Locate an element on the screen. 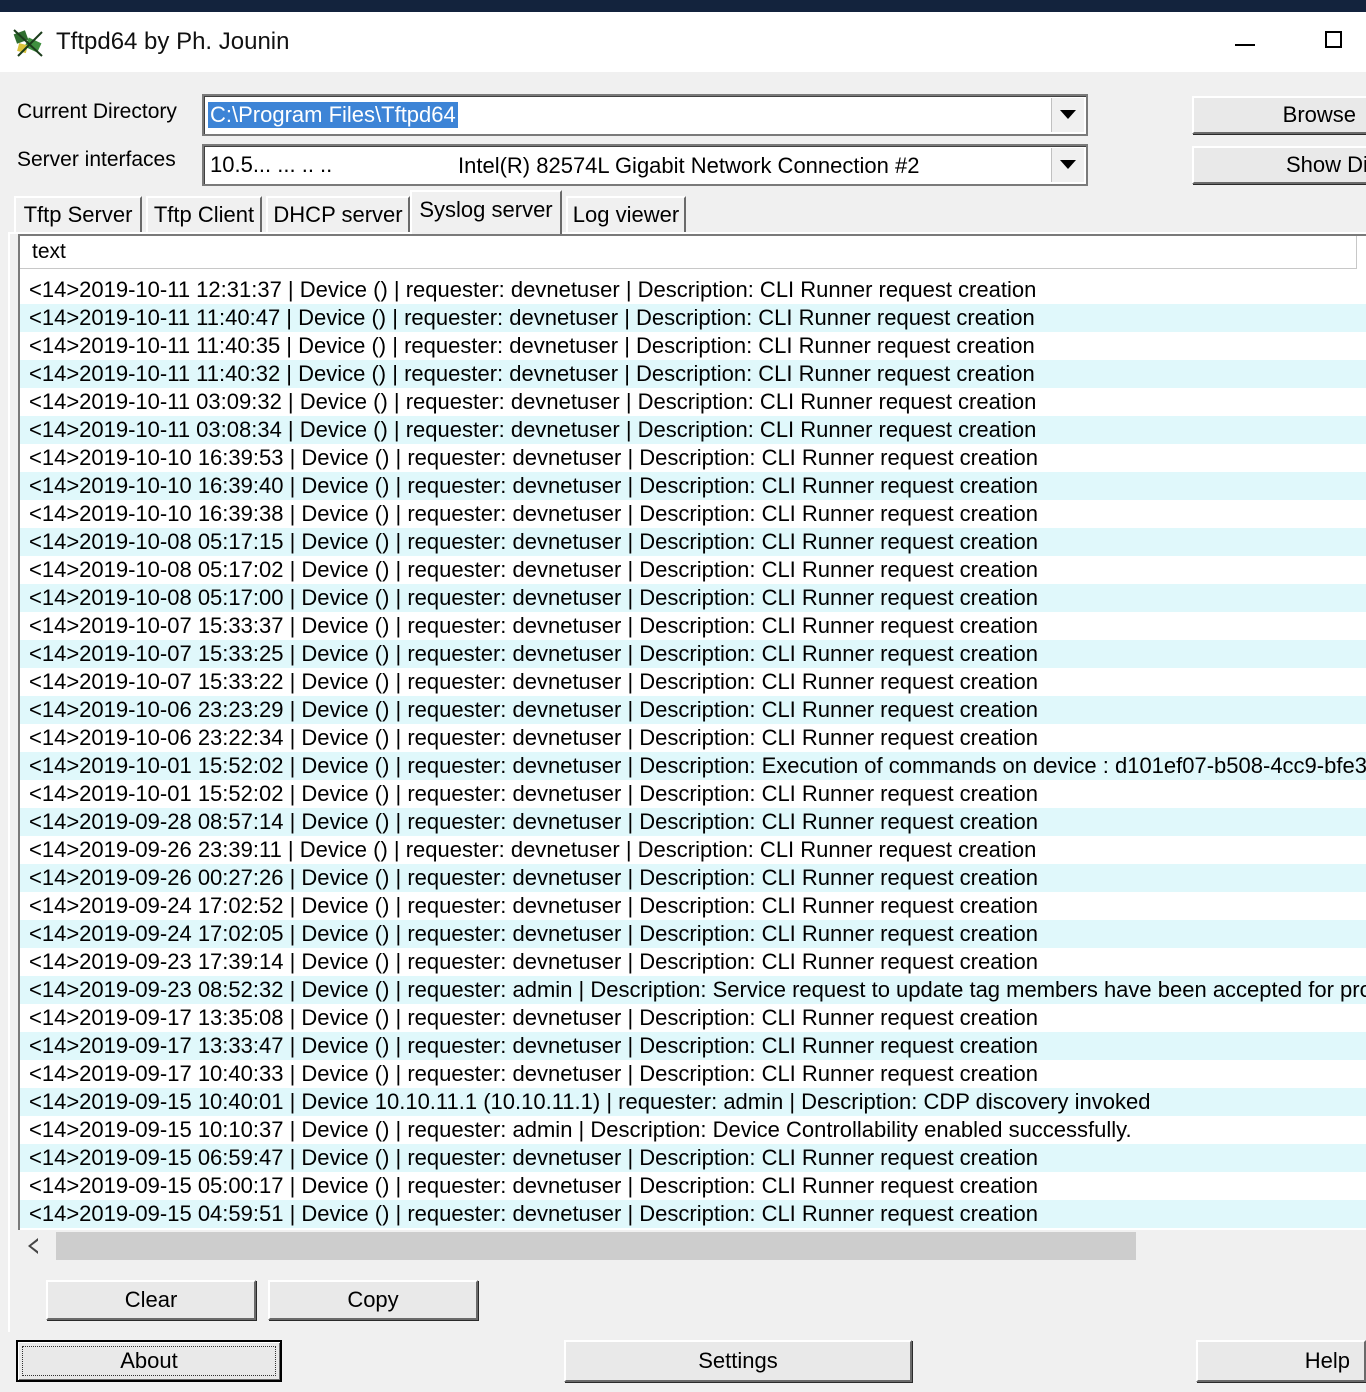  title-bar: Tftpd64 by Ph. Jounin is located at coordinates (683, 42).